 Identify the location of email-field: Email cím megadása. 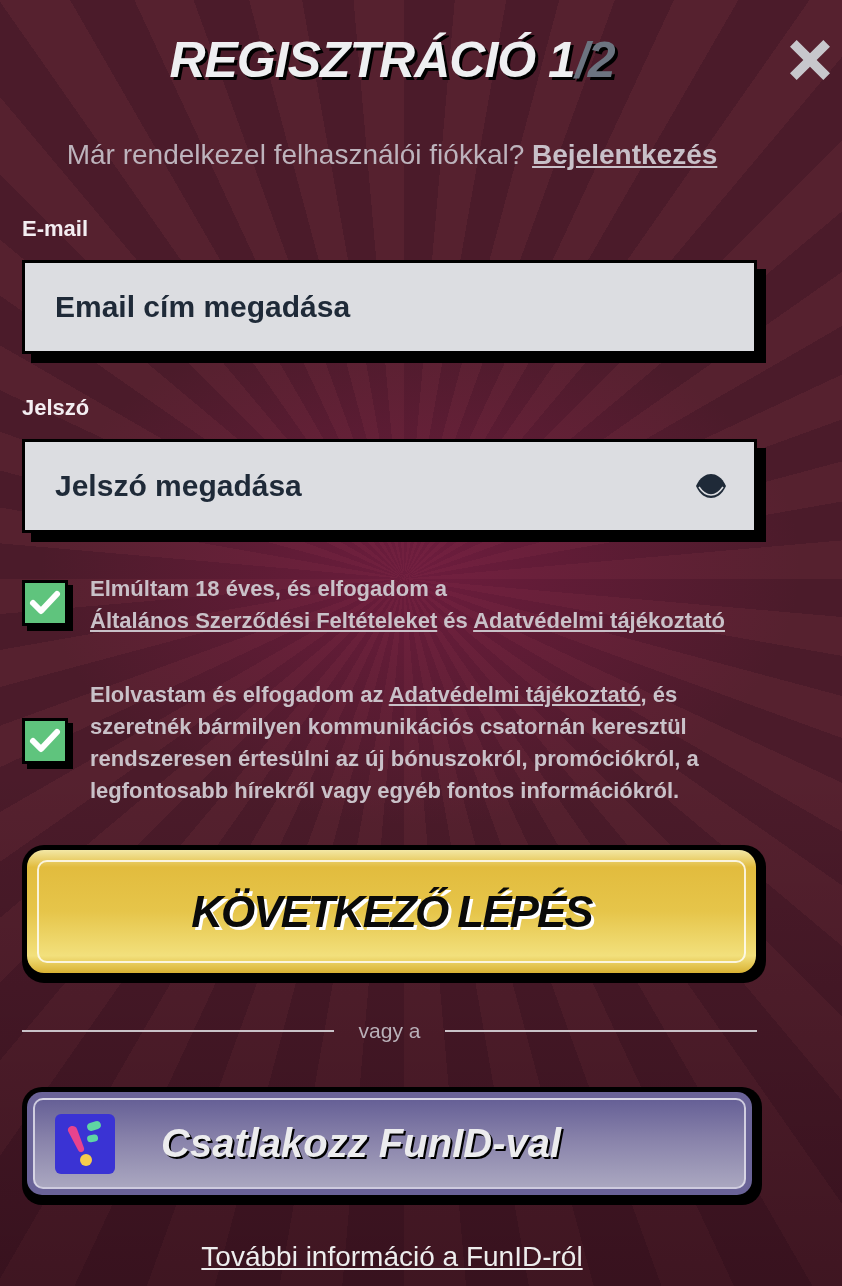
(394, 311).